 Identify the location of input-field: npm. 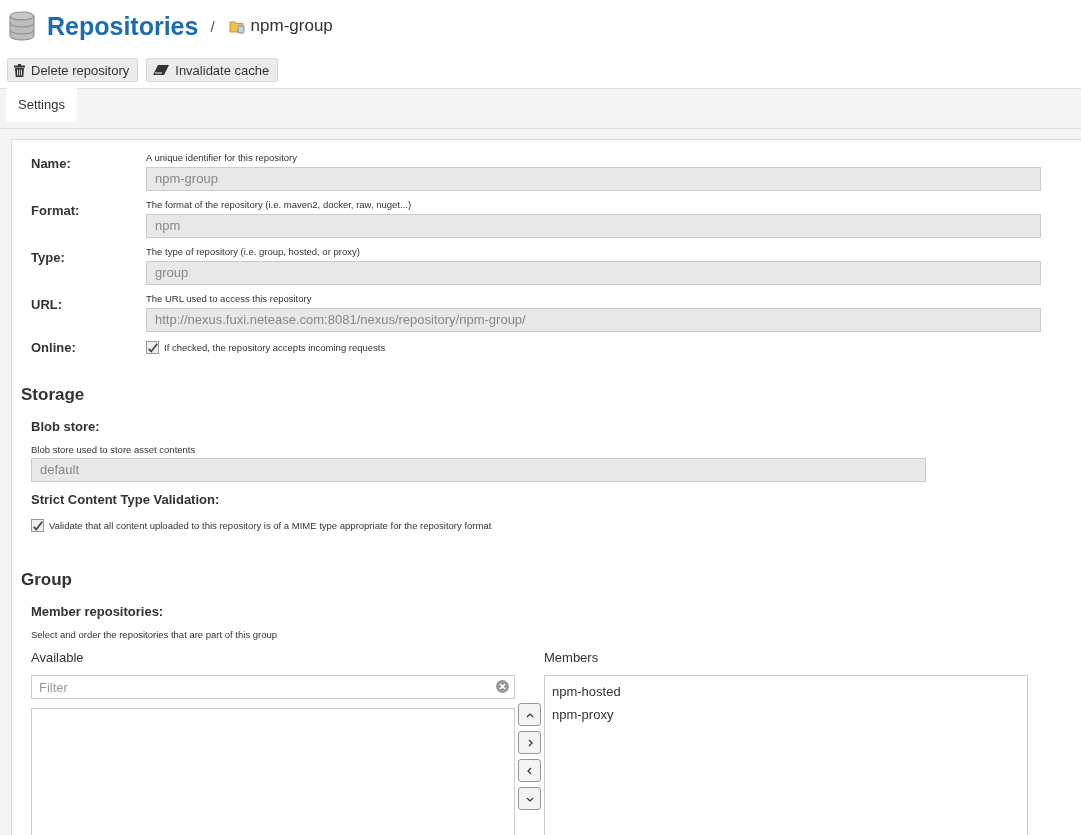
(593, 226).